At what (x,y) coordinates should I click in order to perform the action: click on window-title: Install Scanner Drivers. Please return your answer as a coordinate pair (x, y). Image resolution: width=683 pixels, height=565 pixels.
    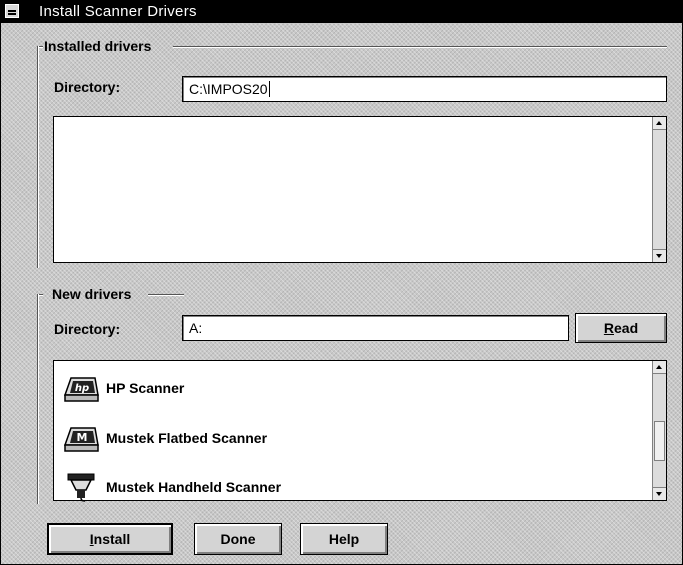
    Looking at the image, I should click on (118, 11).